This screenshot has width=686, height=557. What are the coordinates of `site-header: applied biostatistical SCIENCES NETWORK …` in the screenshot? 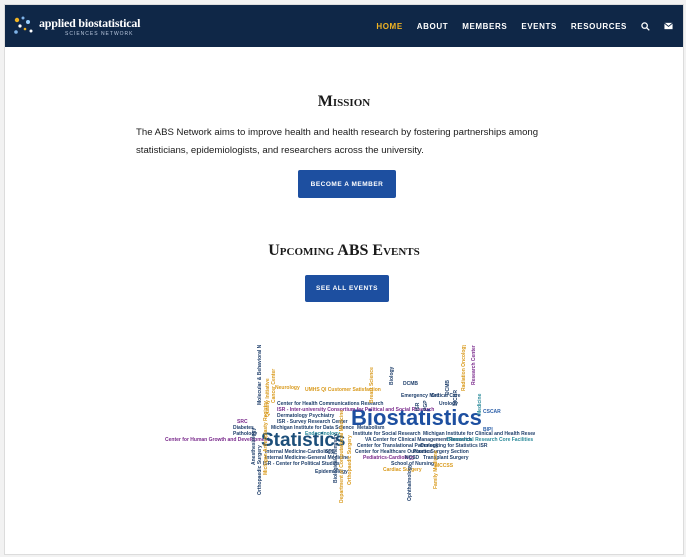 It's located at (344, 26).